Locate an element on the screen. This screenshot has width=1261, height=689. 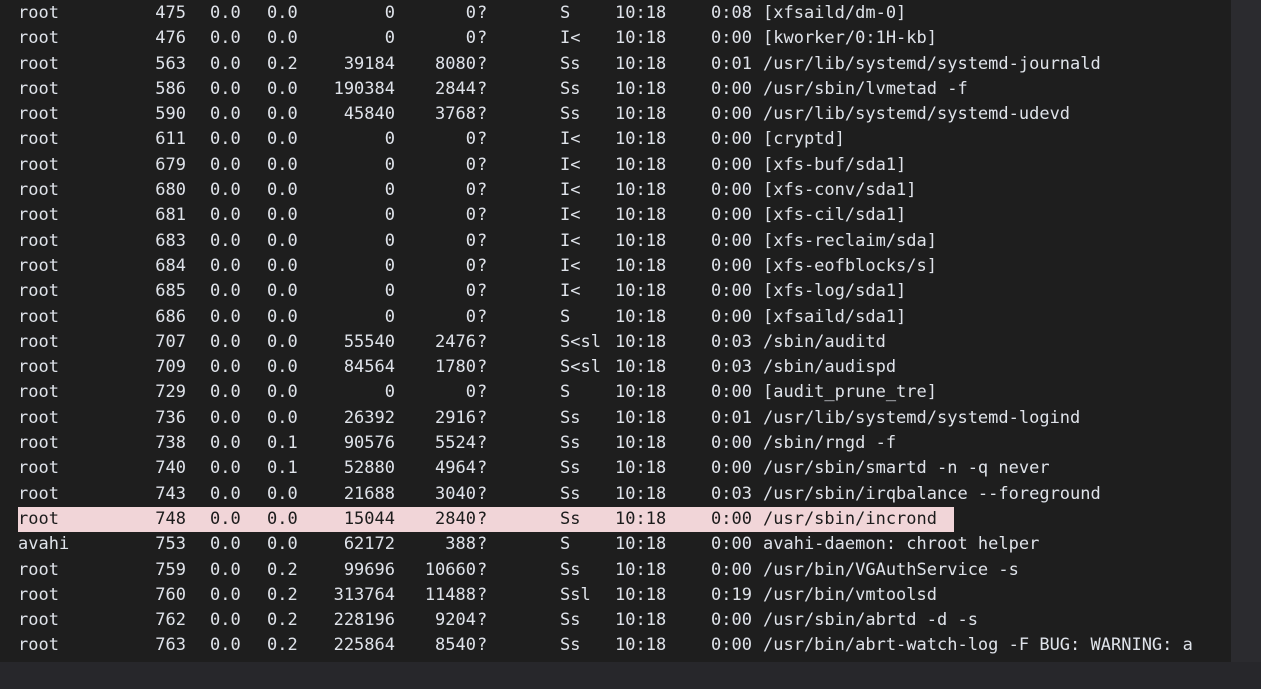
process-pid: 684 is located at coordinates (170, 265).